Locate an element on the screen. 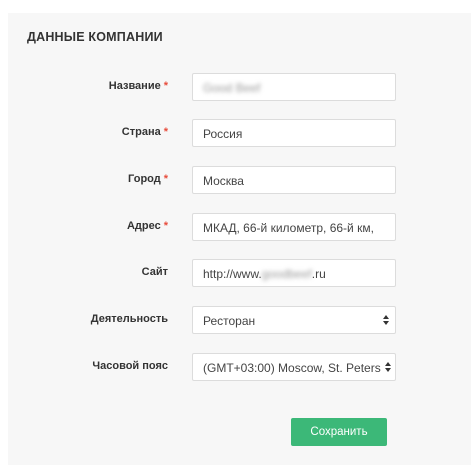 This screenshot has width=471, height=465. name-label: Название is located at coordinates (134, 86).